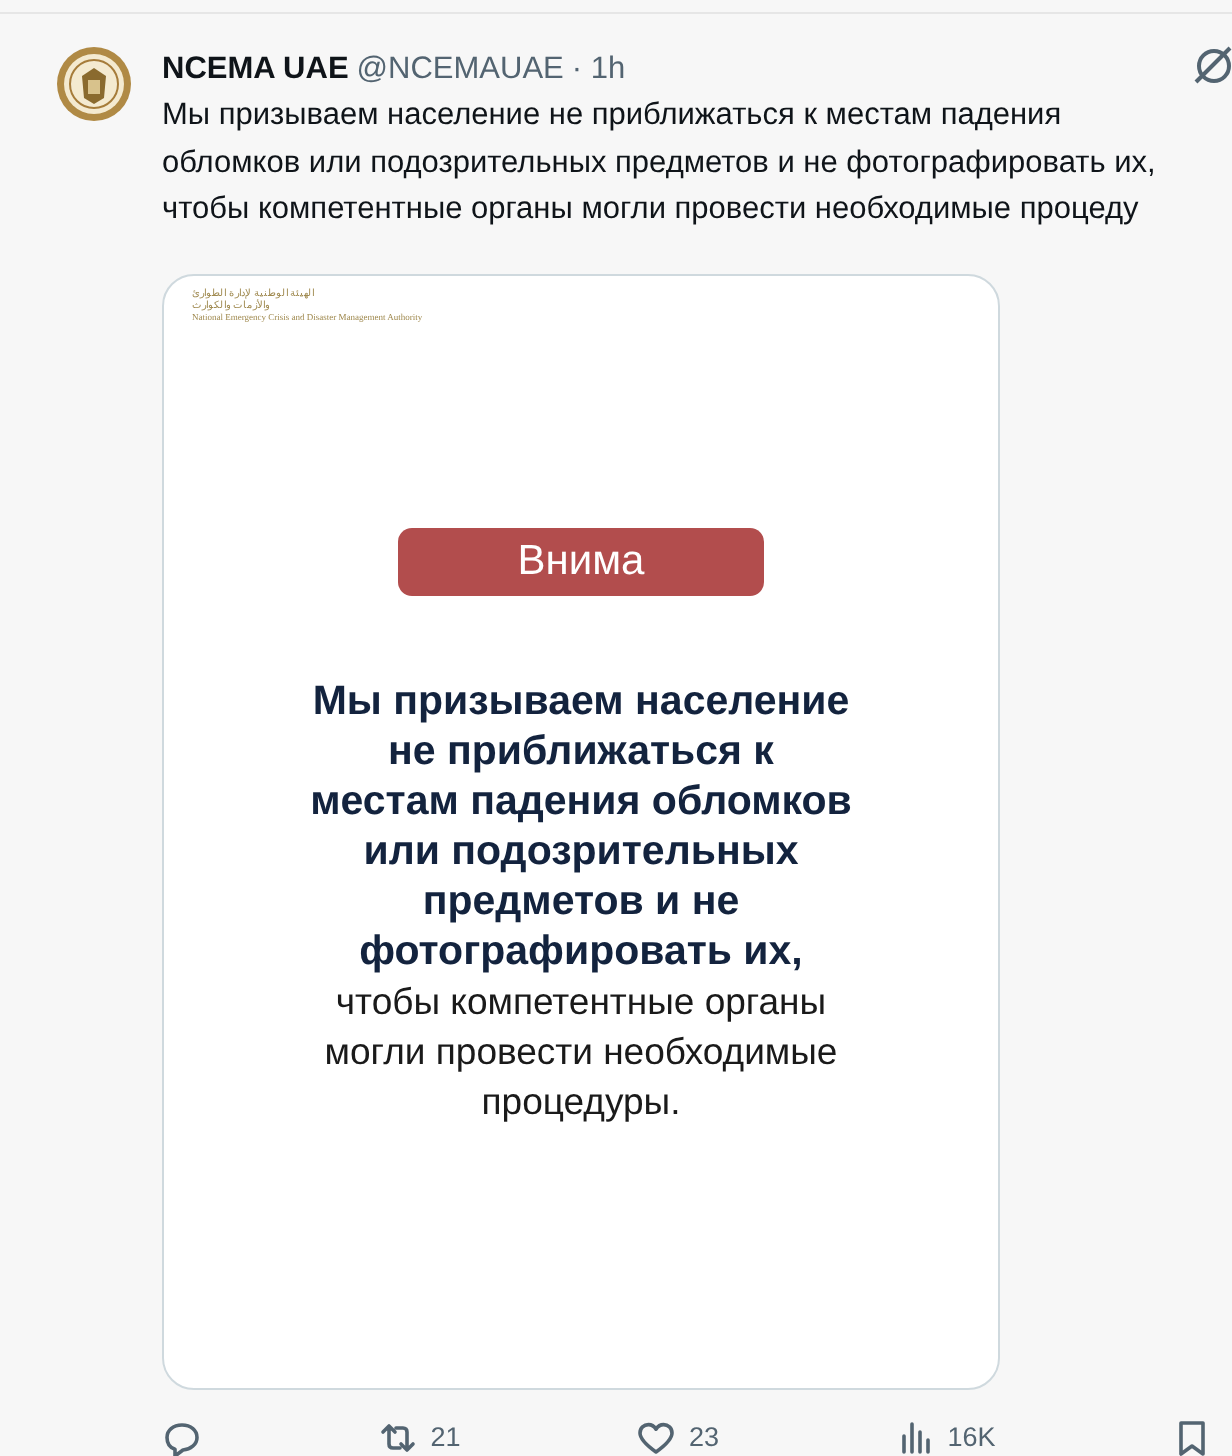 The width and height of the screenshot is (1232, 1456). Describe the element at coordinates (460, 69) in the screenshot. I see `author-handle: @NCEMAUAE` at that location.